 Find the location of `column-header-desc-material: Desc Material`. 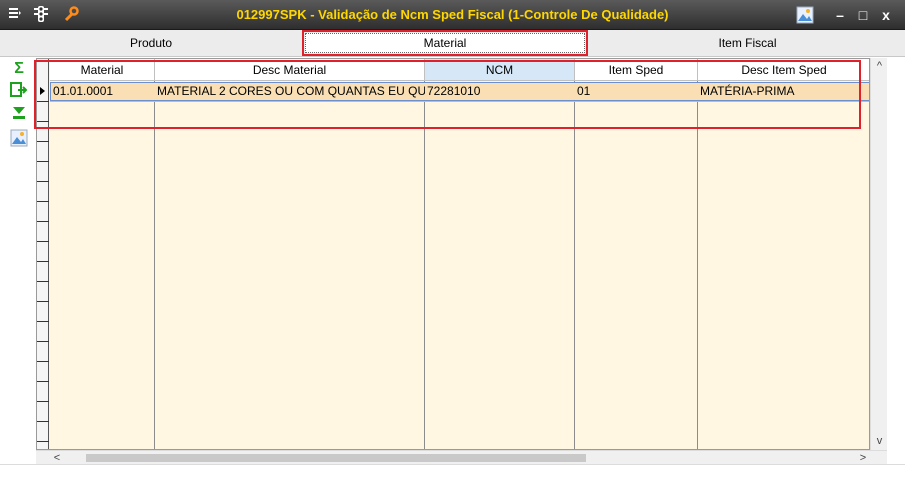

column-header-desc-material: Desc Material is located at coordinates (290, 70).